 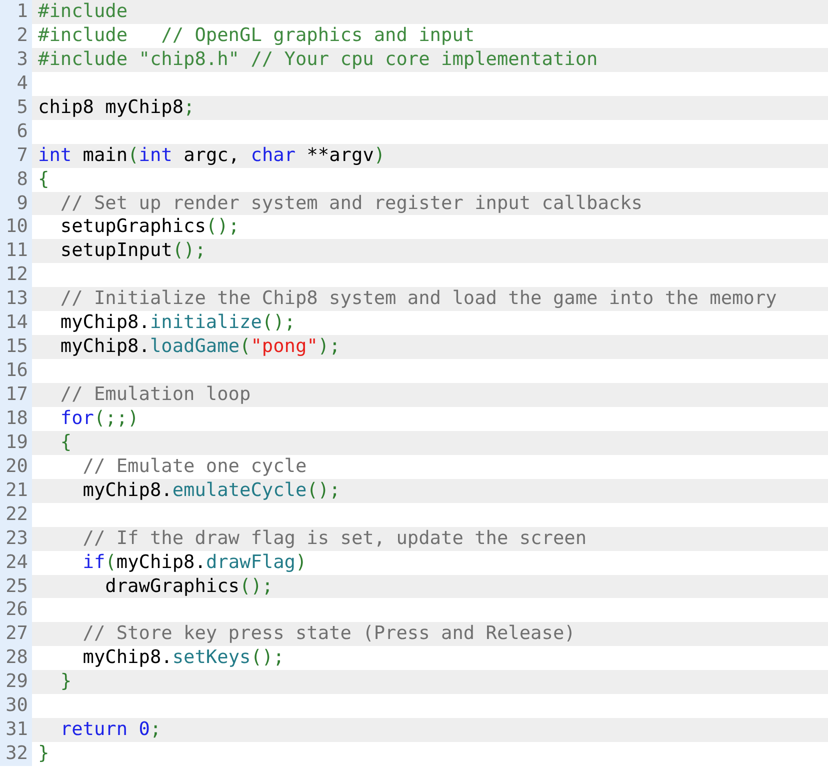 What do you see at coordinates (17, 275) in the screenshot?
I see `line-number: 12` at bounding box center [17, 275].